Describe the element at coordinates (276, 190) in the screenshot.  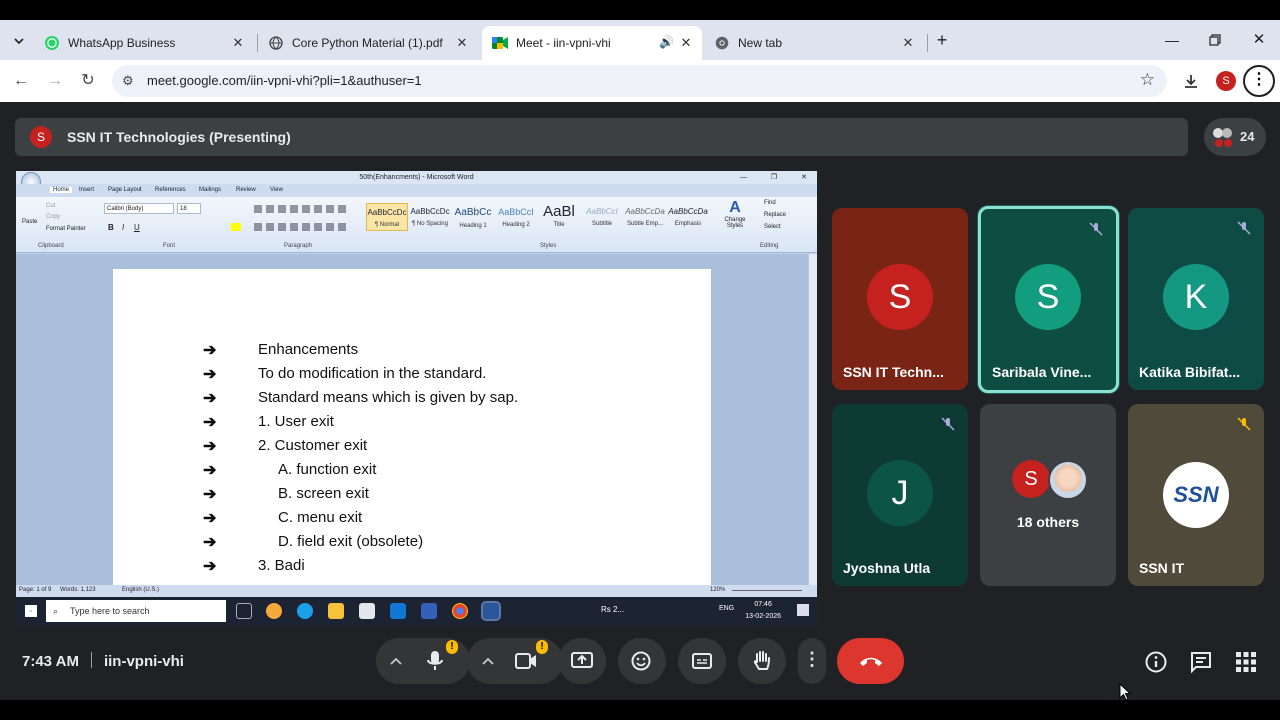
I see `ribbon-tab-view: View` at that location.